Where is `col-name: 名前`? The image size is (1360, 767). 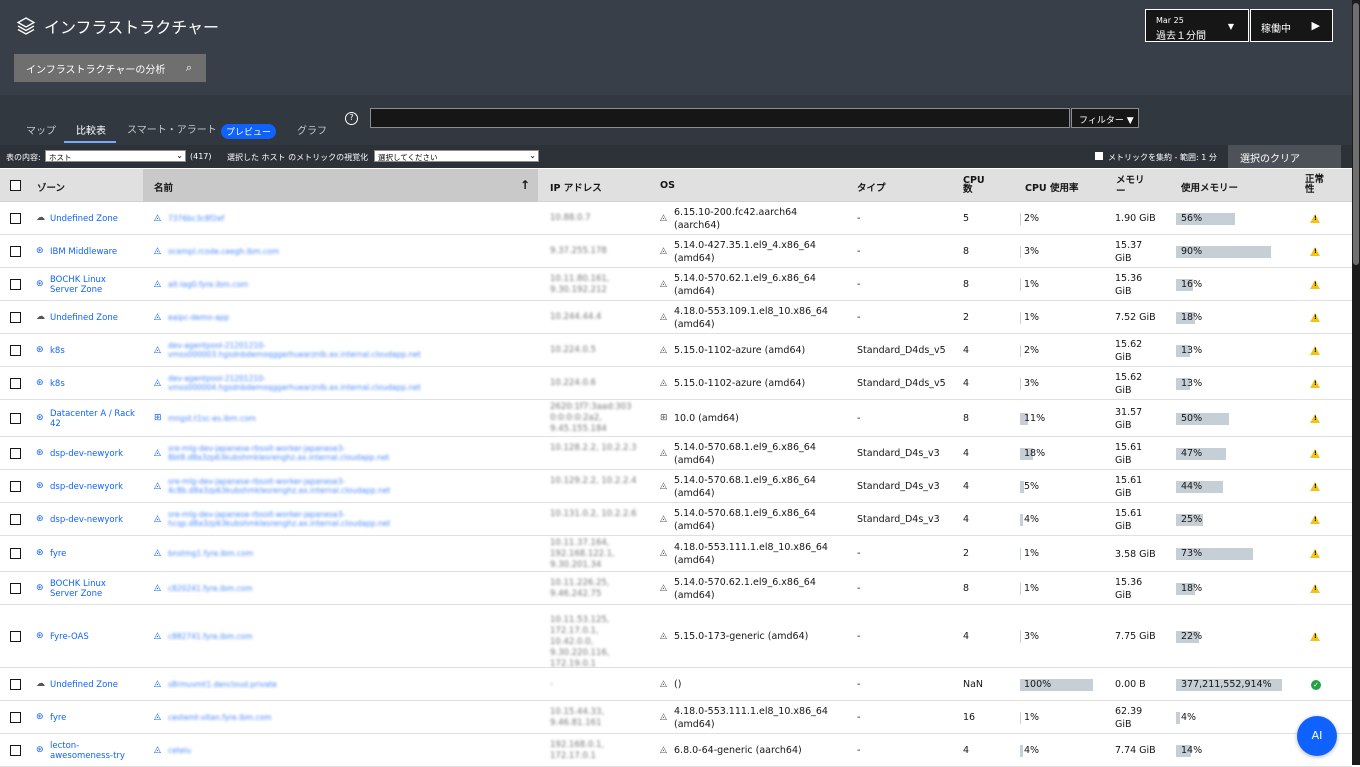
col-name: 名前 is located at coordinates (163, 187).